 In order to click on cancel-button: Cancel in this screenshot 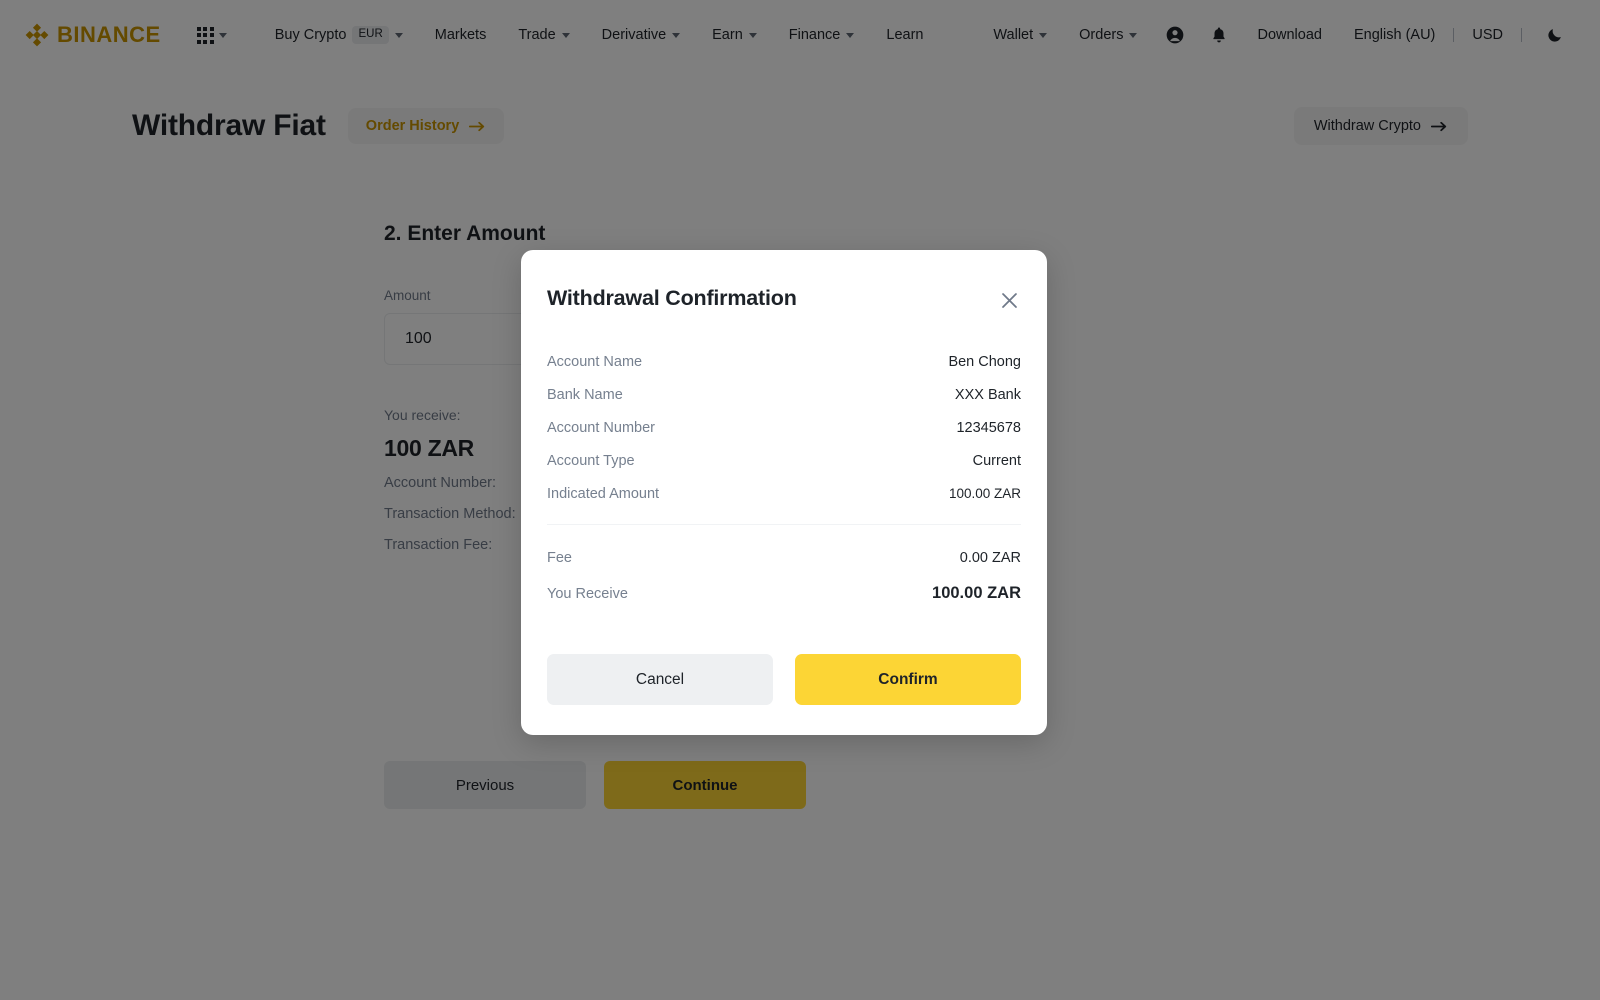, I will do `click(660, 679)`.